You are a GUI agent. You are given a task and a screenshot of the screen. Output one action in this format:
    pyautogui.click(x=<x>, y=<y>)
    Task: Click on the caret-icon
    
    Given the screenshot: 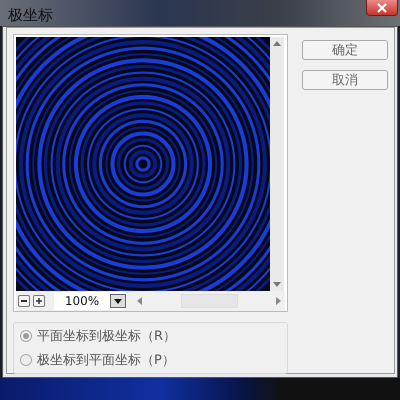 What is the action you would take?
    pyautogui.click(x=118, y=301)
    